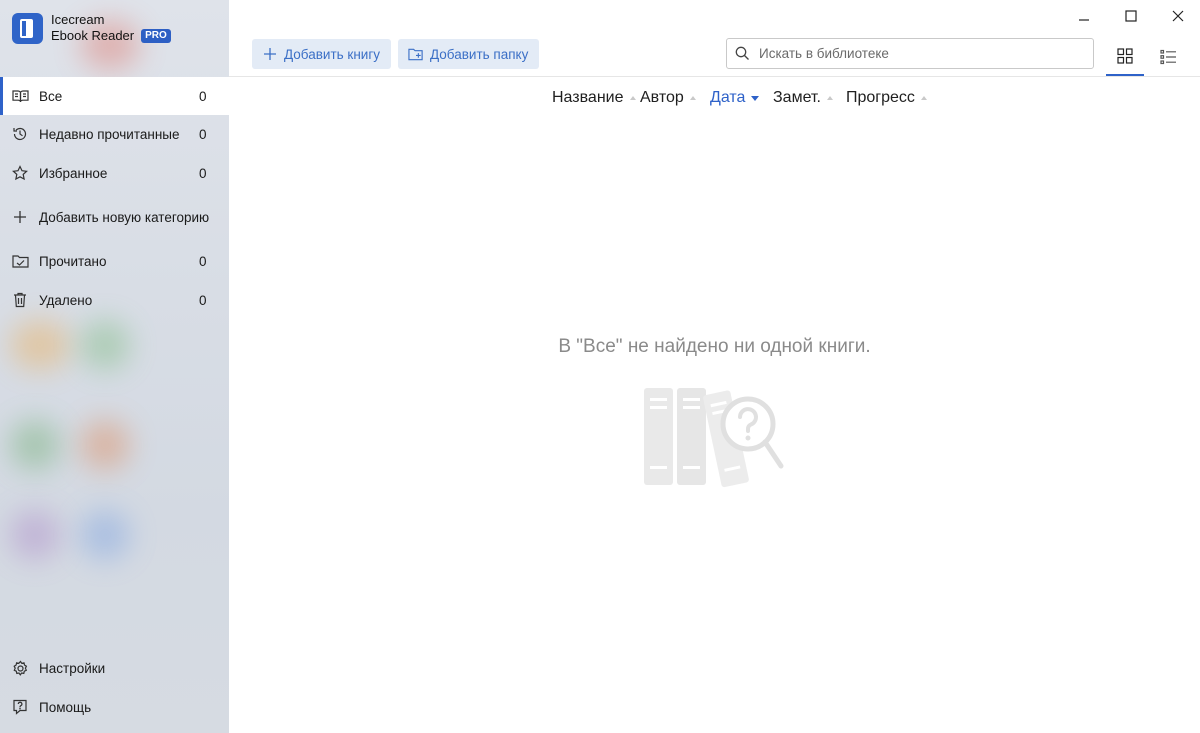  I want to click on sidebar-item-label: Все, so click(51, 96).